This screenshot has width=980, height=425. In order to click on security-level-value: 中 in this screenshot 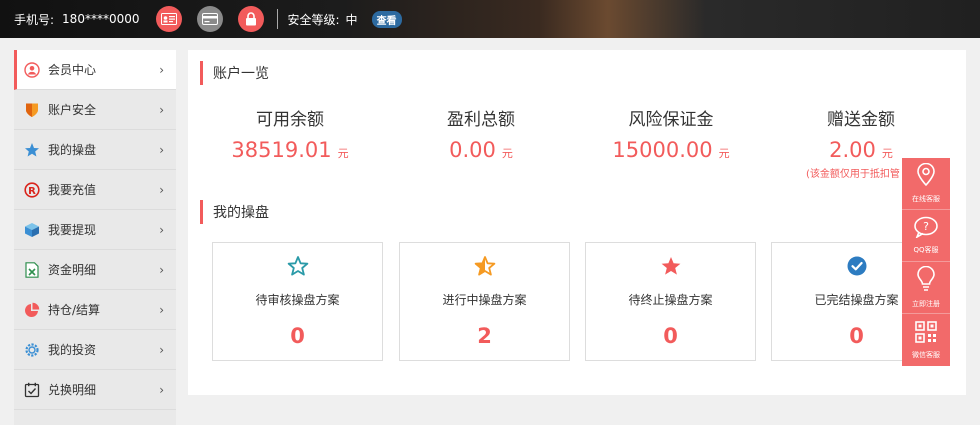, I will do `click(351, 19)`.